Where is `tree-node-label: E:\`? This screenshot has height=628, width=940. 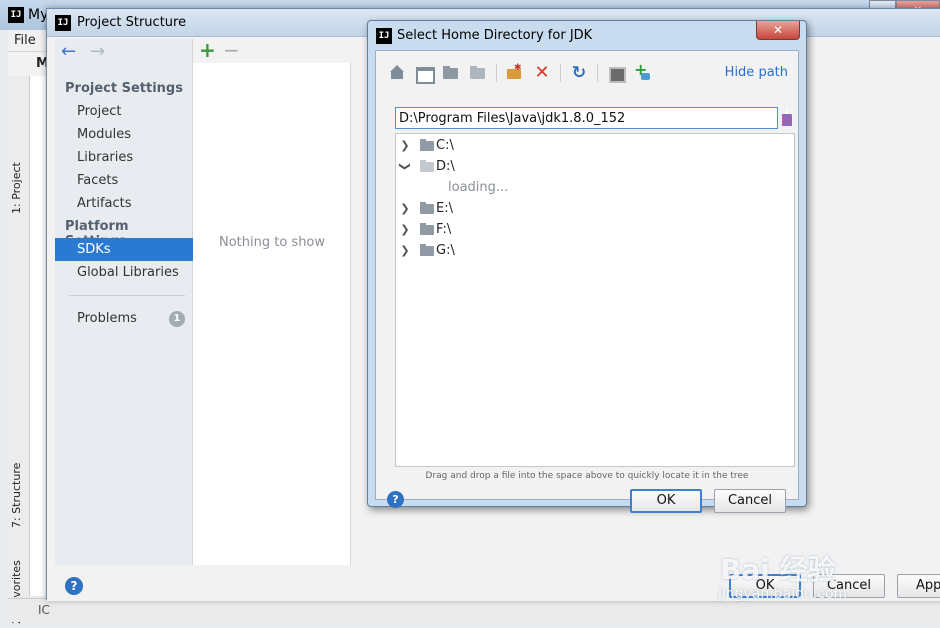 tree-node-label: E:\ is located at coordinates (444, 208).